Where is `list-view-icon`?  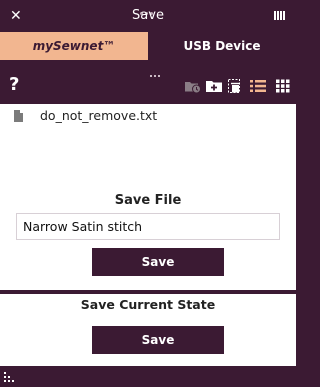
list-view-icon is located at coordinates (258, 86).